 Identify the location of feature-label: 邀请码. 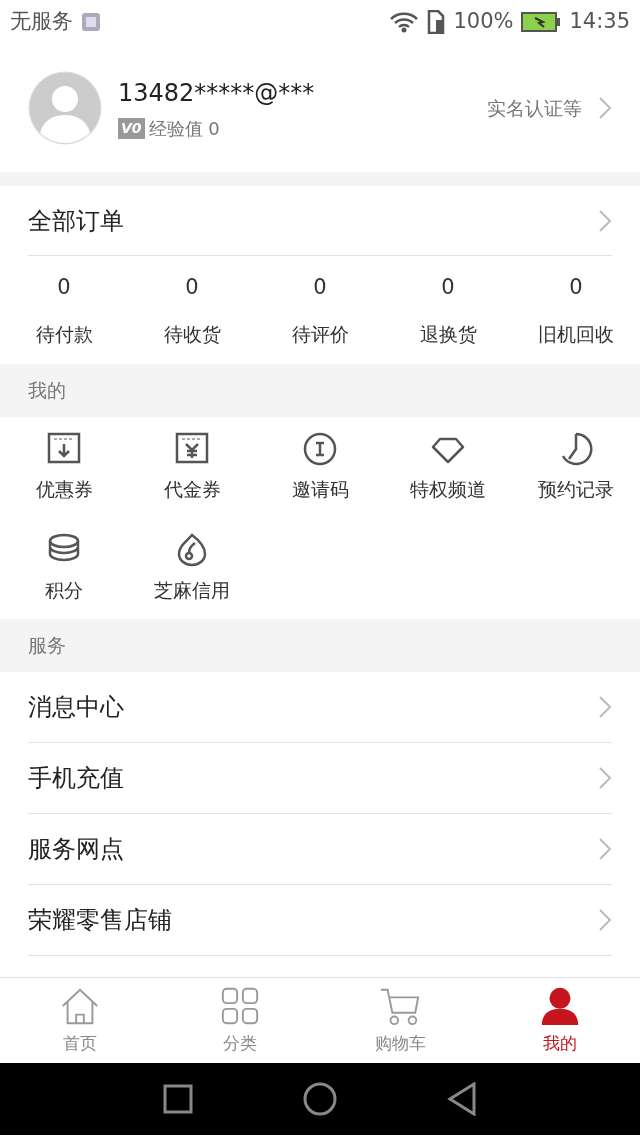
(320, 489).